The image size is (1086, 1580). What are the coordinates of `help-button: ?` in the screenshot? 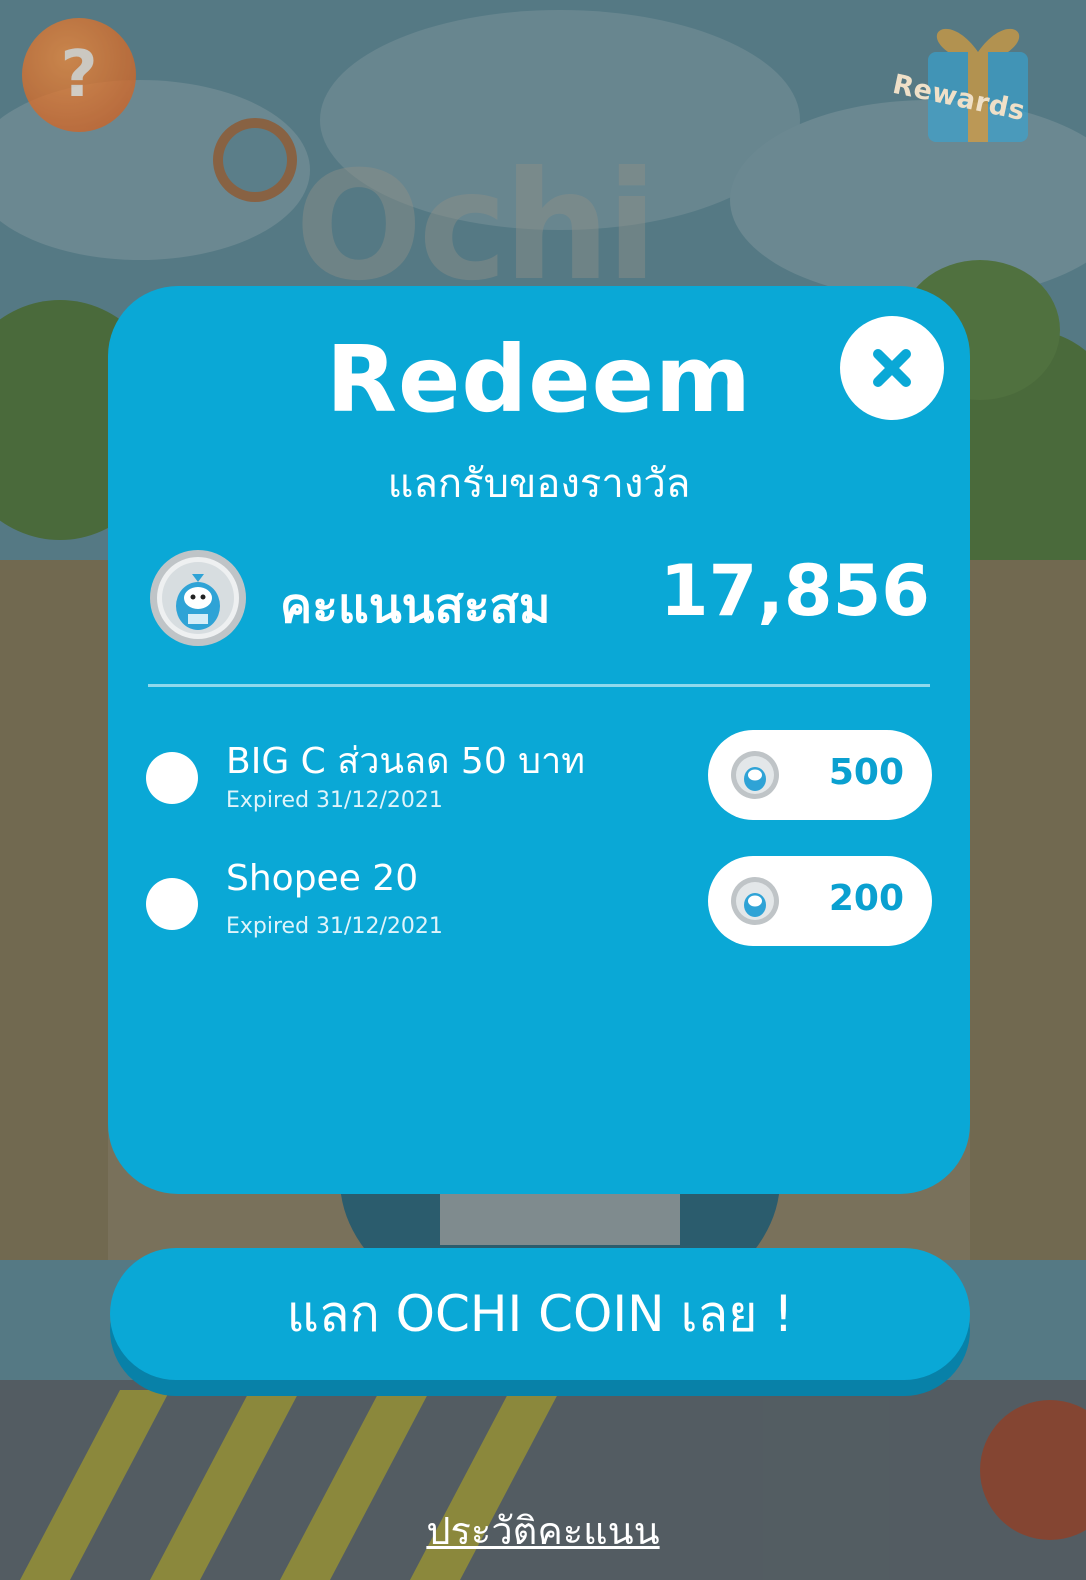 It's located at (79, 75).